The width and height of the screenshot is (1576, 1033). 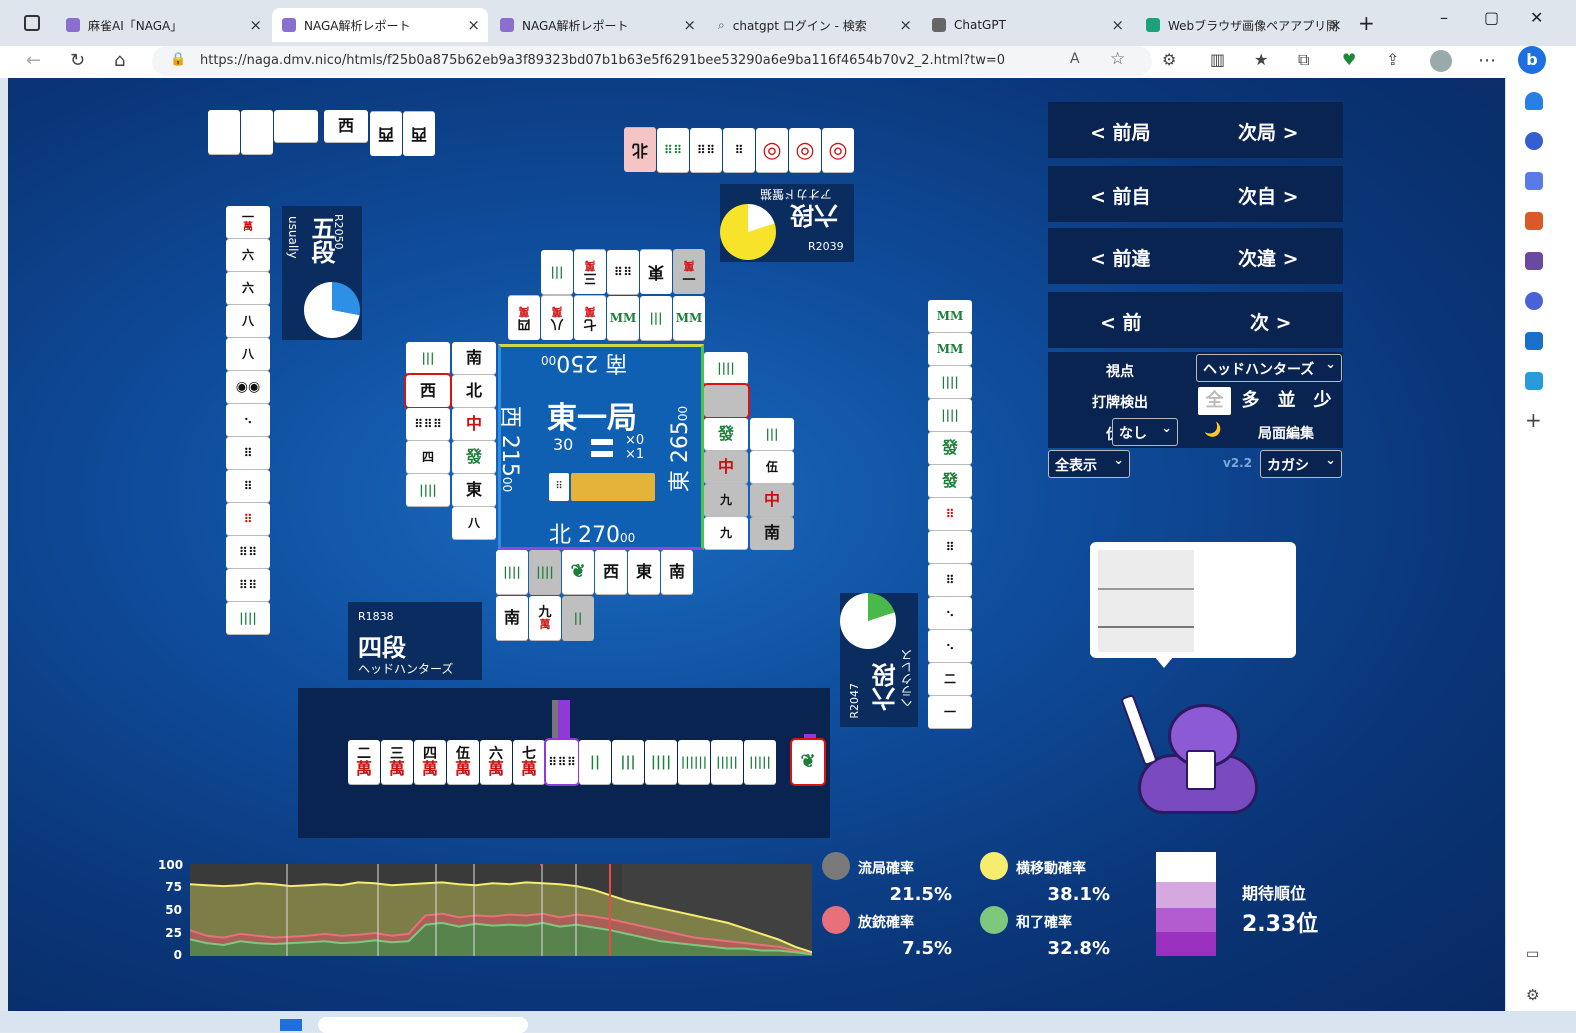 I want to click on maximize-button: ▢, so click(x=1491, y=17).